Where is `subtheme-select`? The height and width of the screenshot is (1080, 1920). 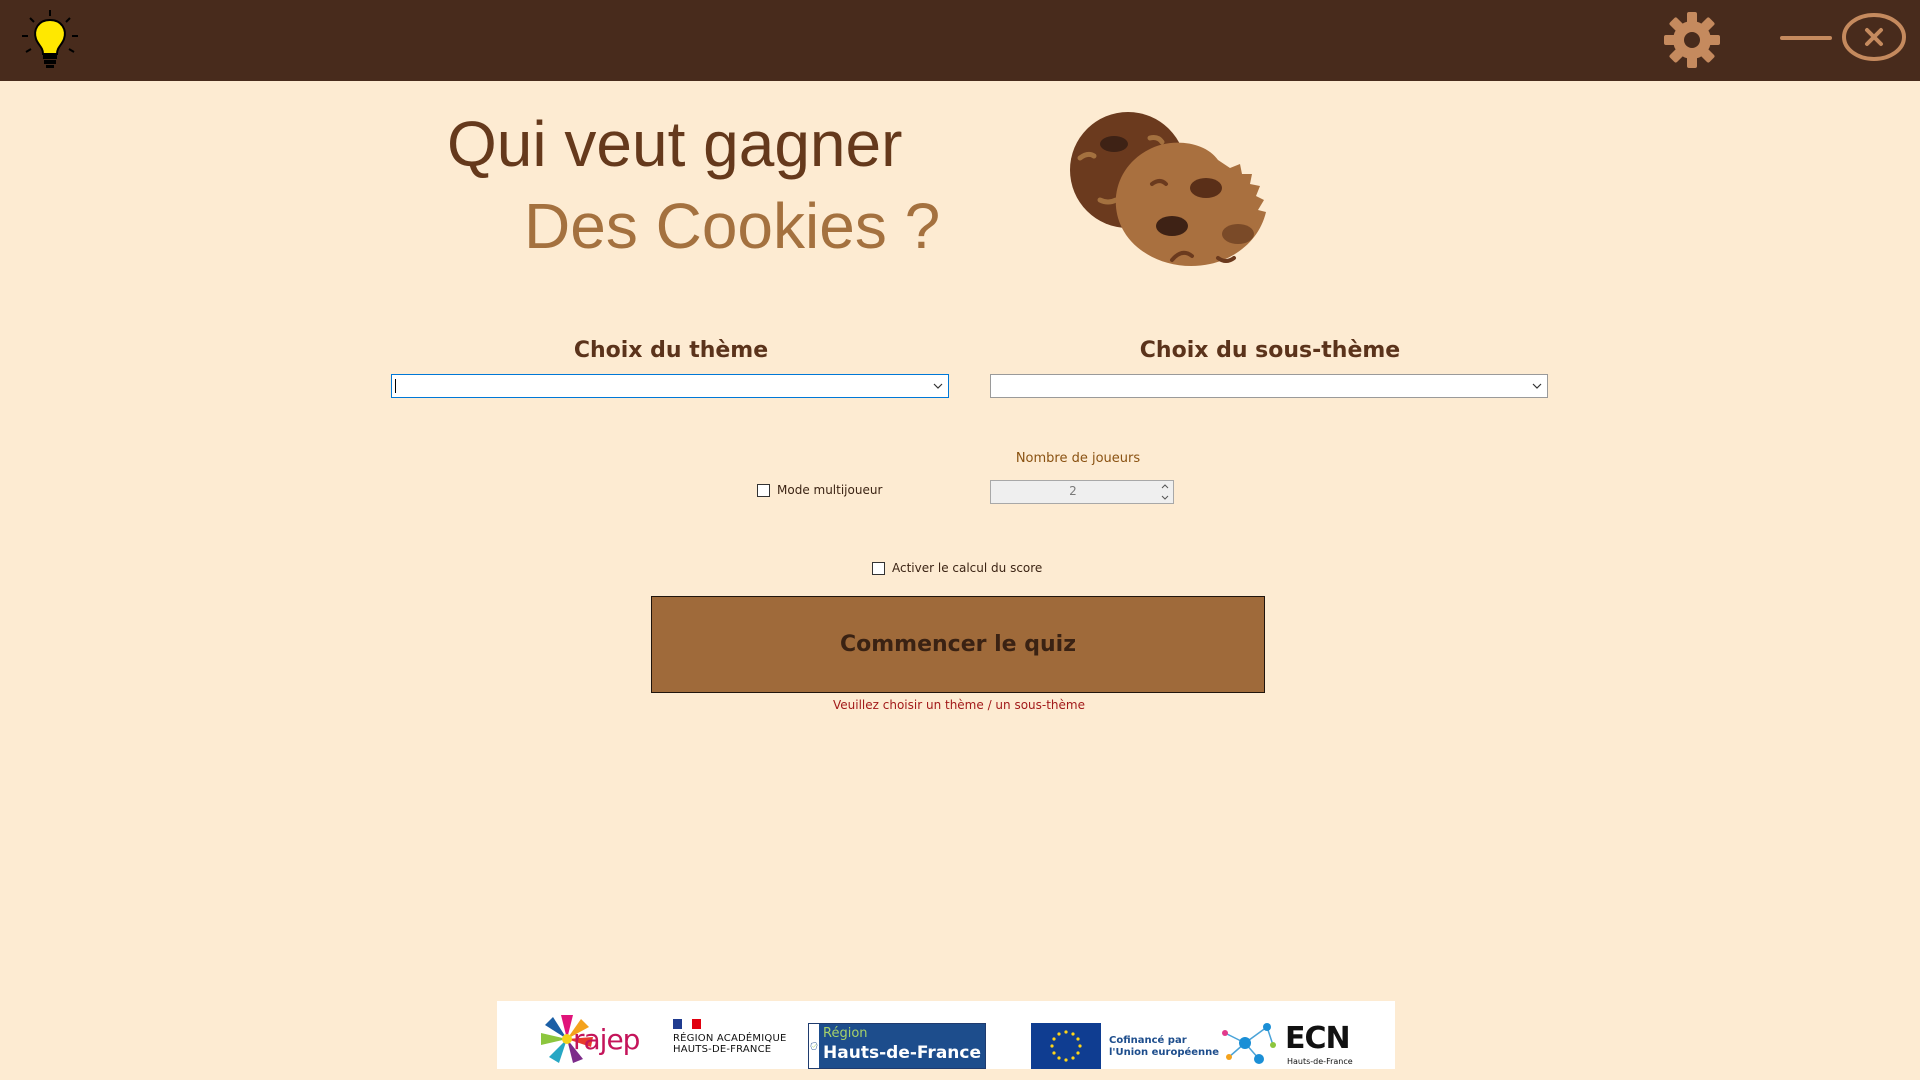 subtheme-select is located at coordinates (1269, 386).